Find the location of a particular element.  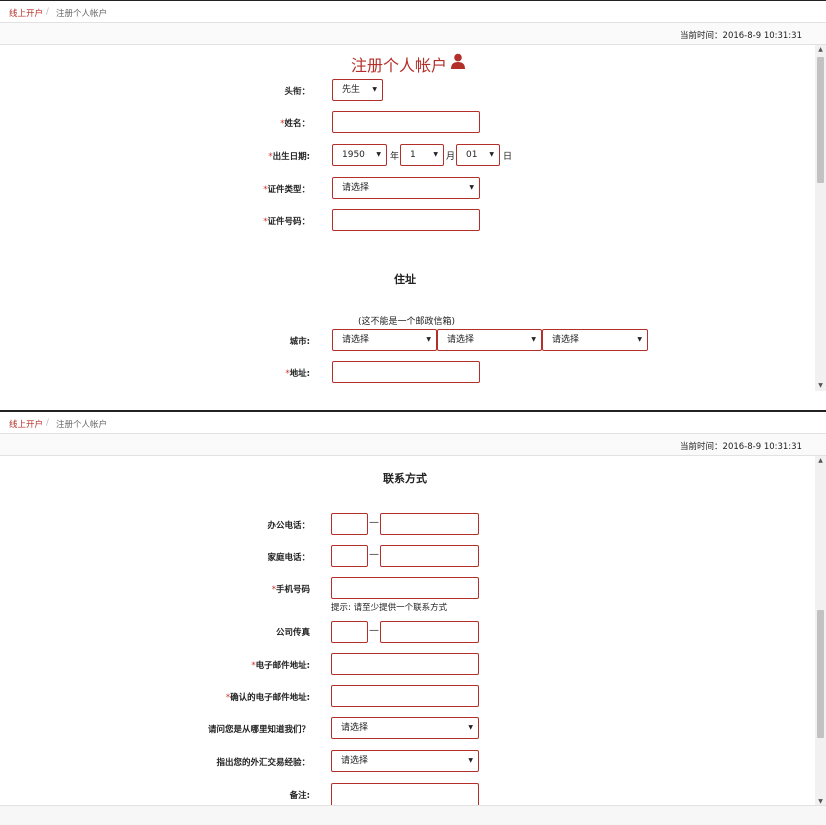

scroll-down-icon: ▼ is located at coordinates (820, 386).